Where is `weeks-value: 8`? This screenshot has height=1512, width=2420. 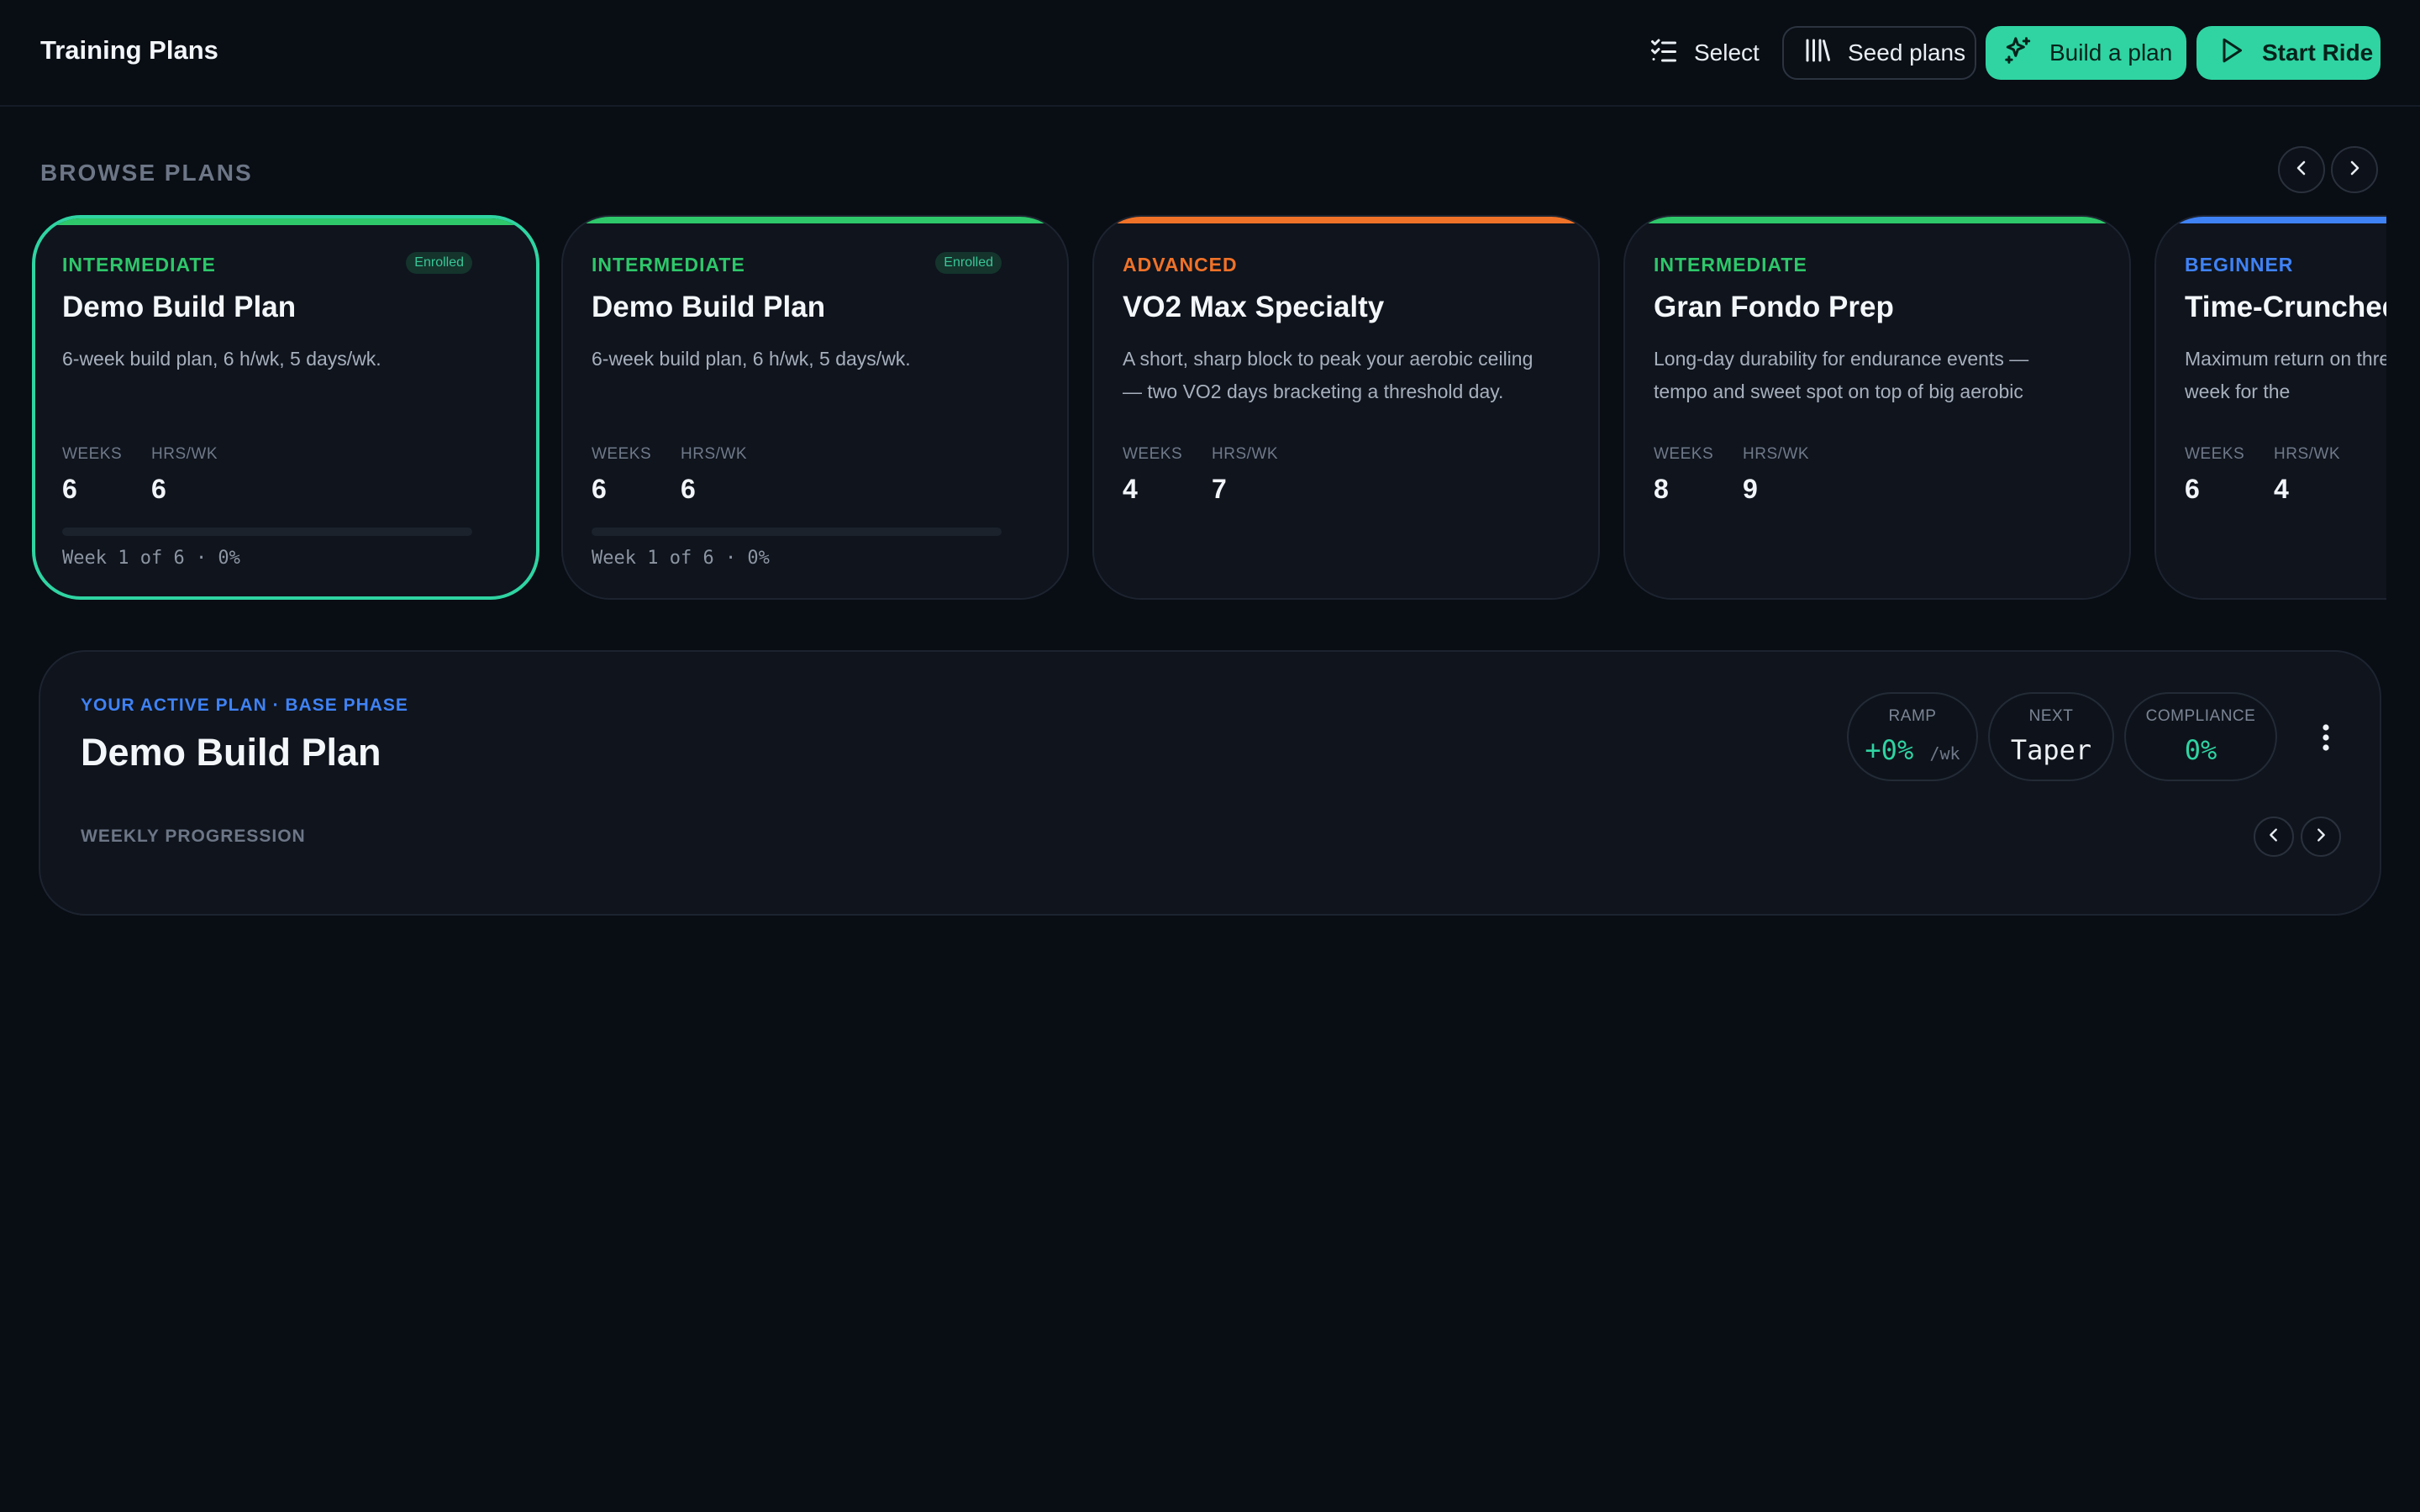 weeks-value: 8 is located at coordinates (1661, 489).